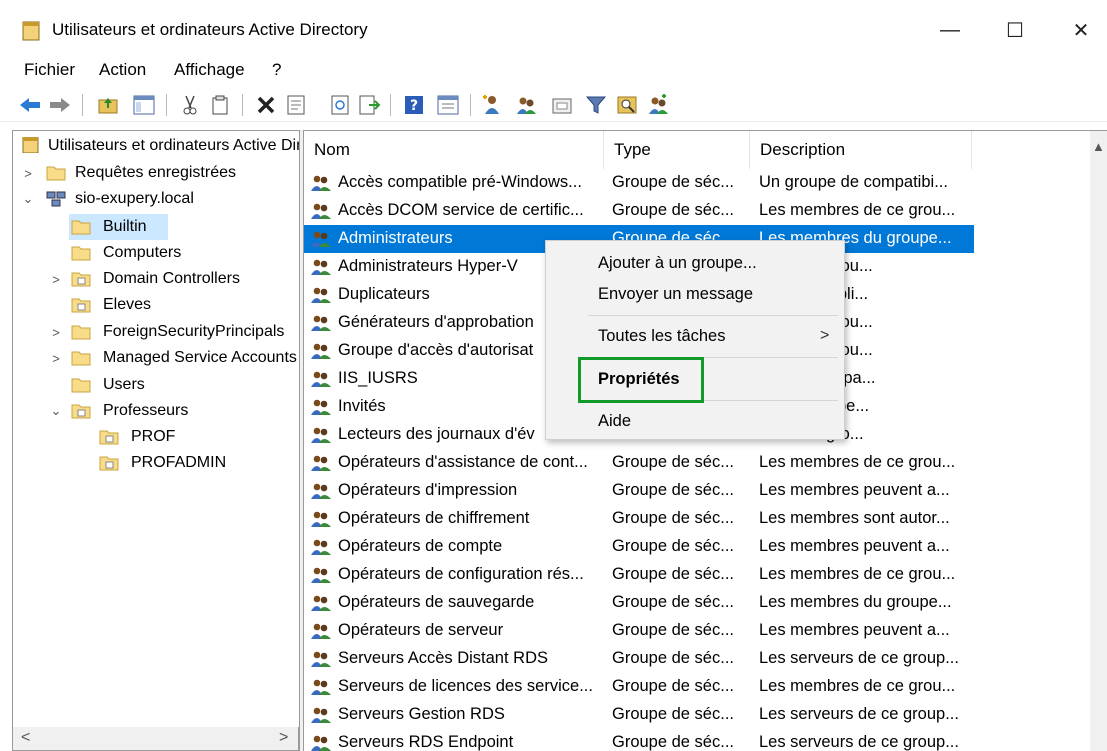 Image resolution: width=1107 pixels, height=751 pixels. What do you see at coordinates (220, 105) in the screenshot?
I see `copy-icon` at bounding box center [220, 105].